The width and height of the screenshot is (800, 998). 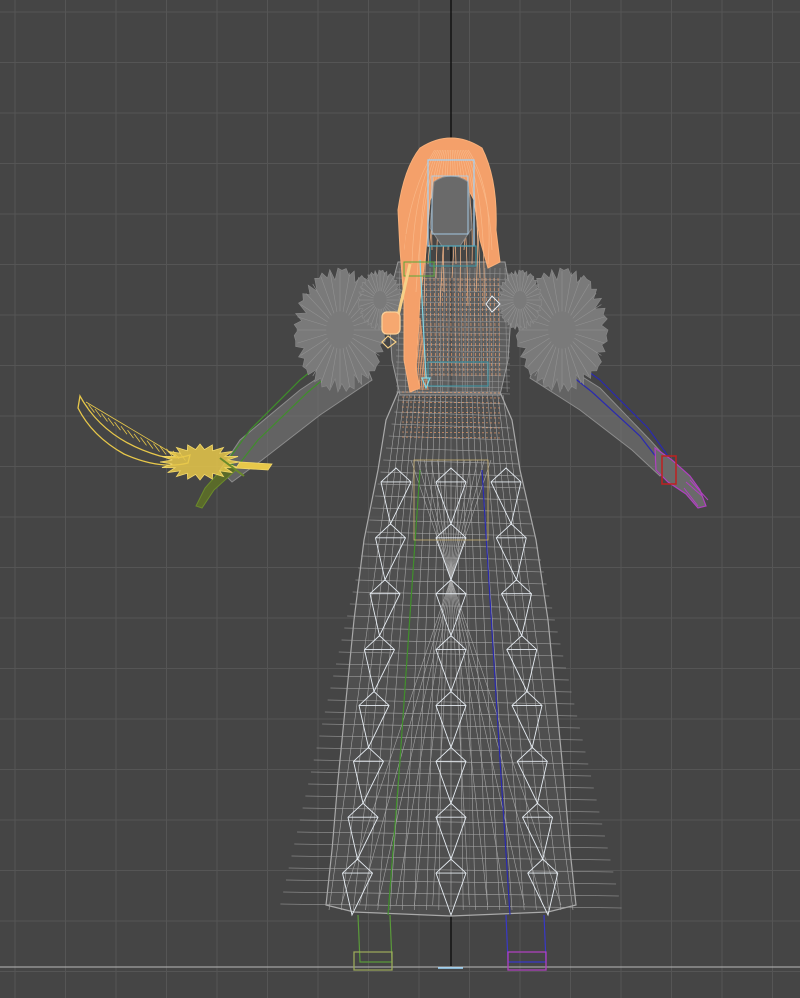 What do you see at coordinates (391, 323) in the screenshot?
I see `ornament-bead` at bounding box center [391, 323].